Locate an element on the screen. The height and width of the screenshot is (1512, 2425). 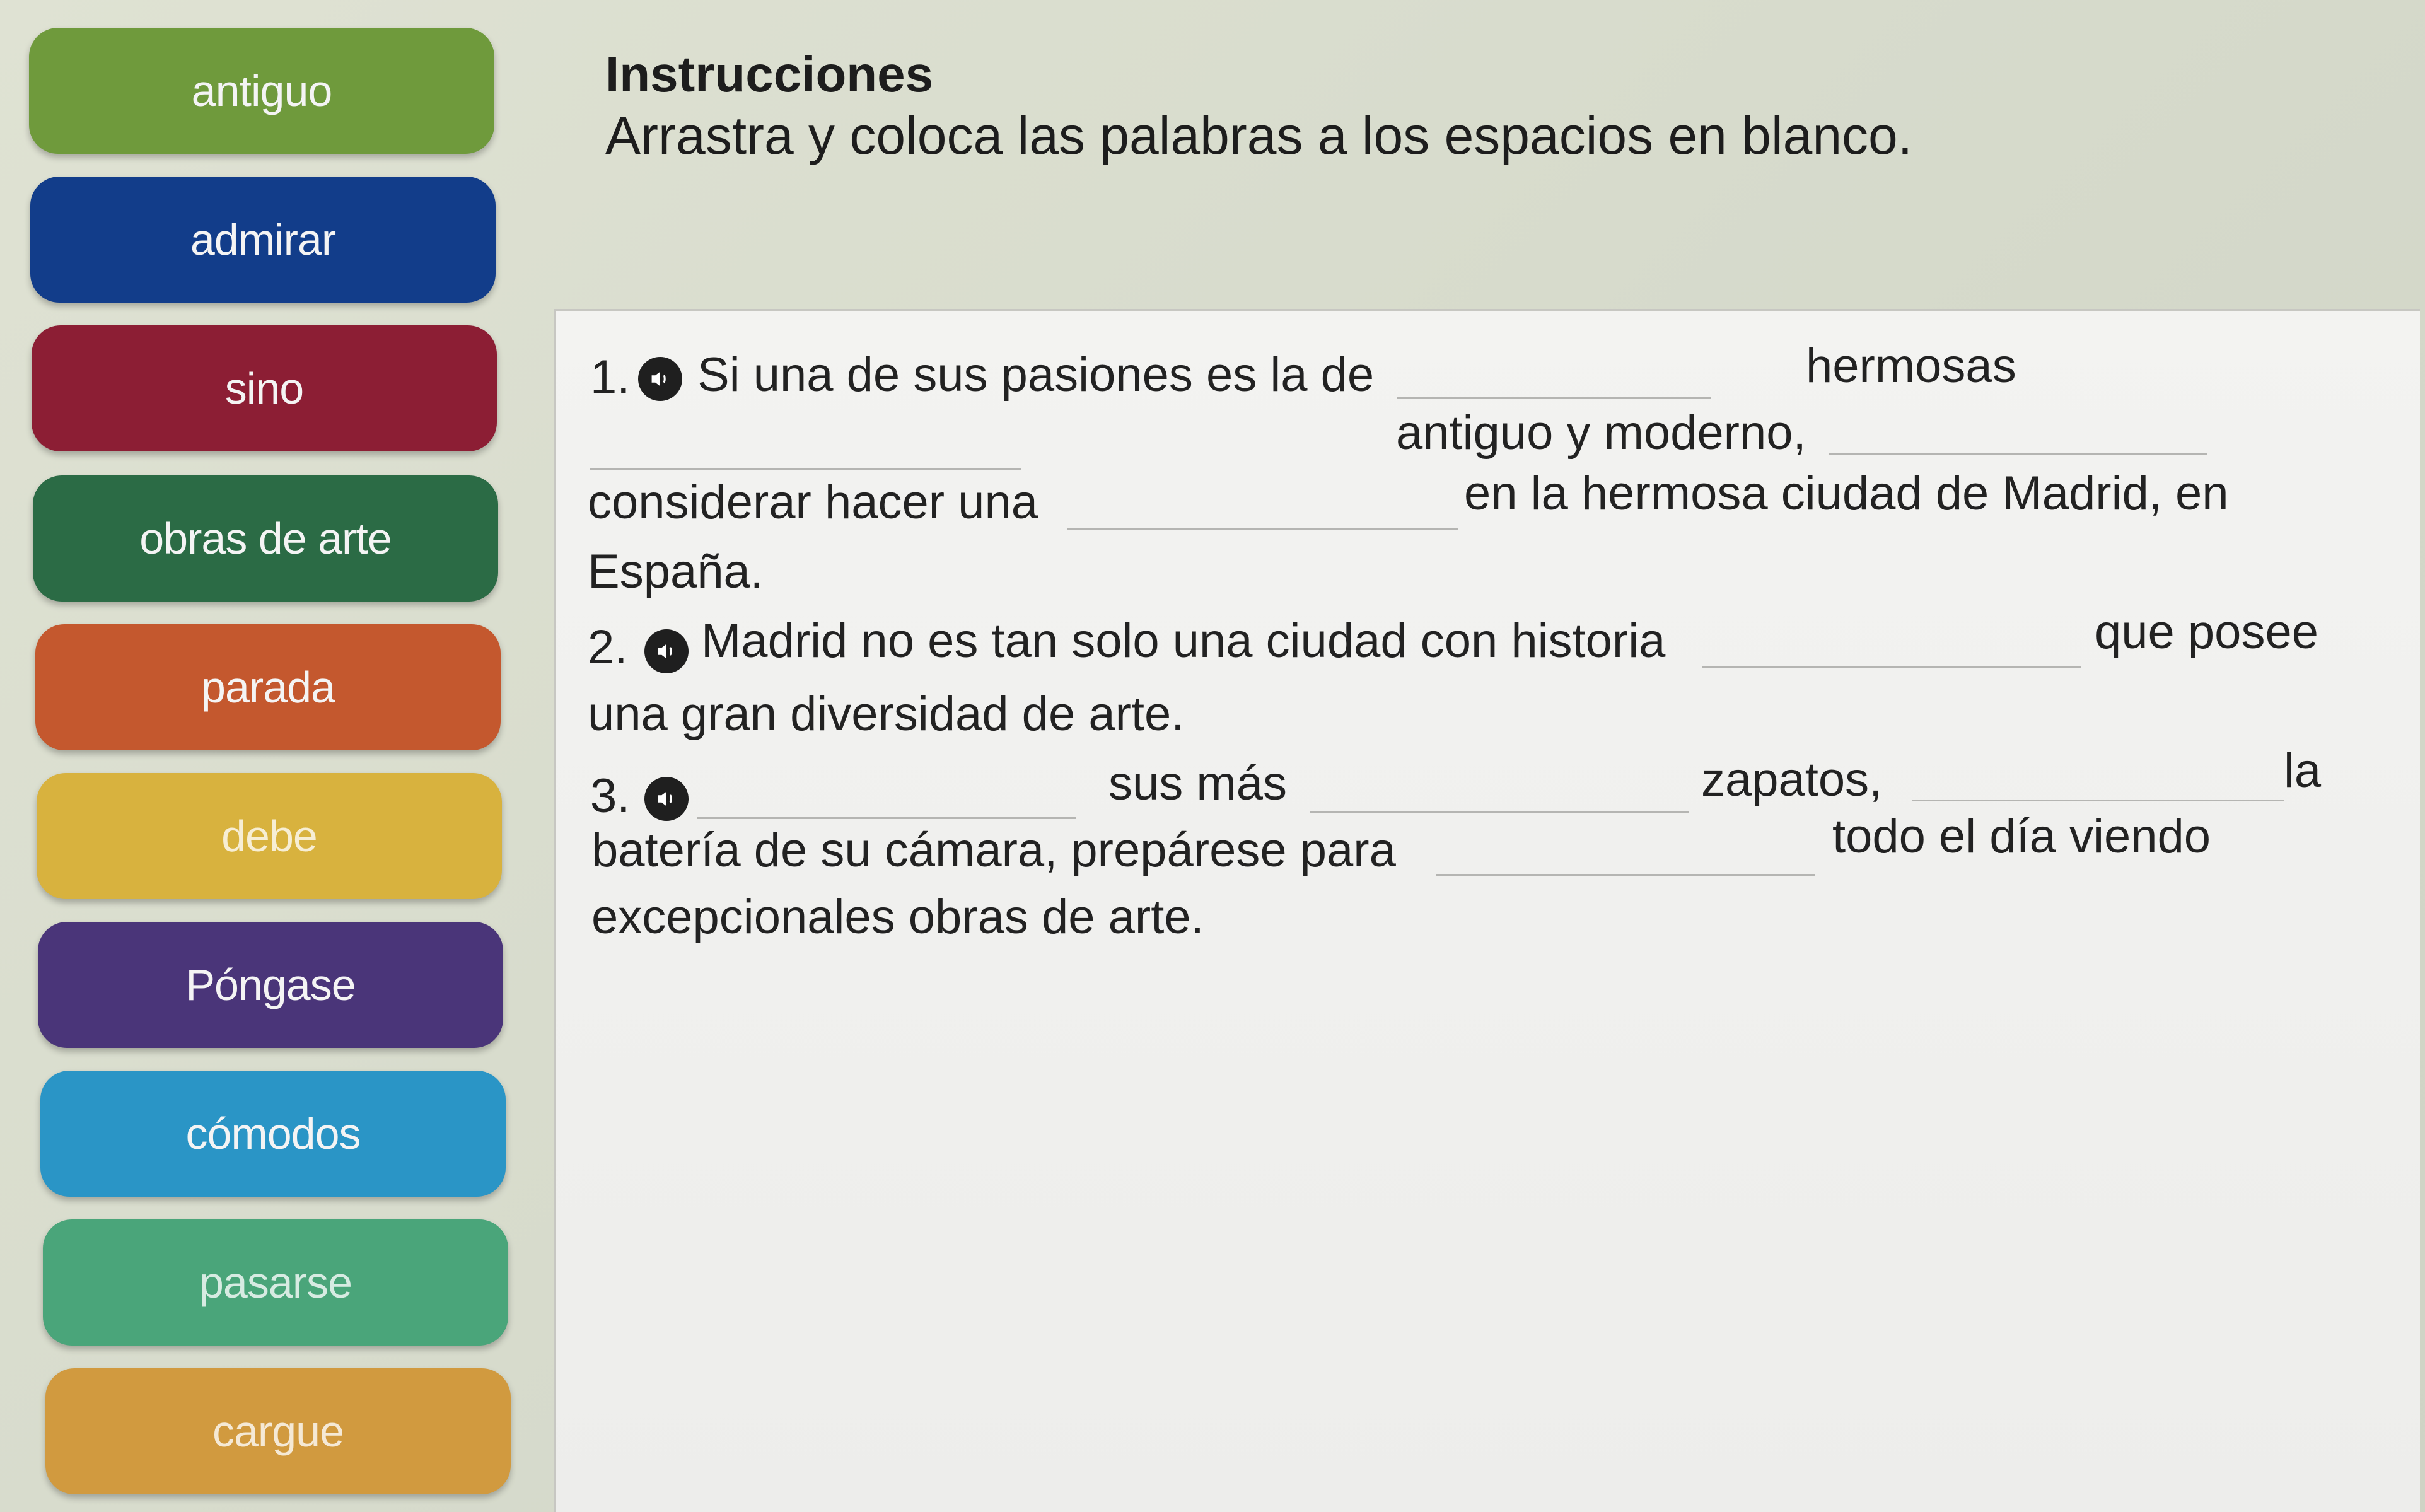
question-1-text-1: Si una de sus pasiones es la de is located at coordinates (1036, 375).